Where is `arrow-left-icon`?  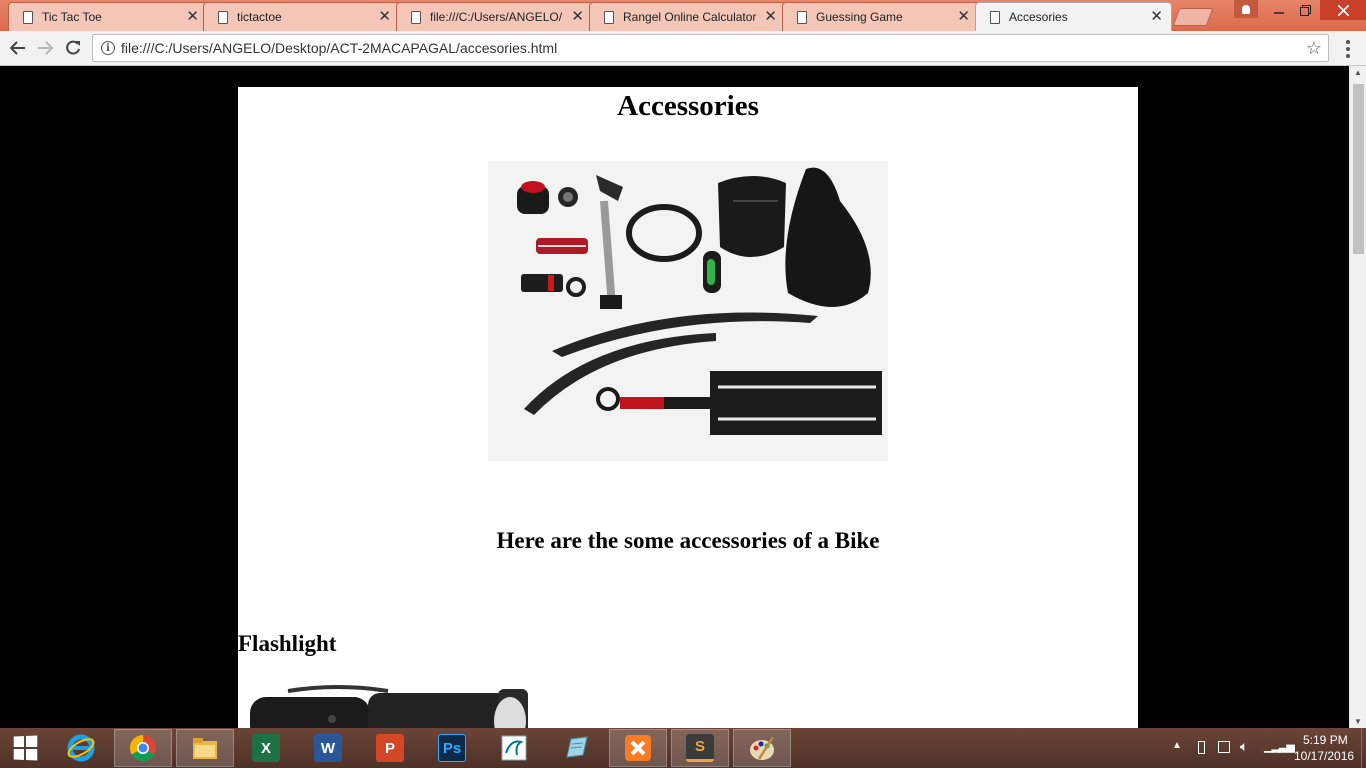 arrow-left-icon is located at coordinates (17, 48).